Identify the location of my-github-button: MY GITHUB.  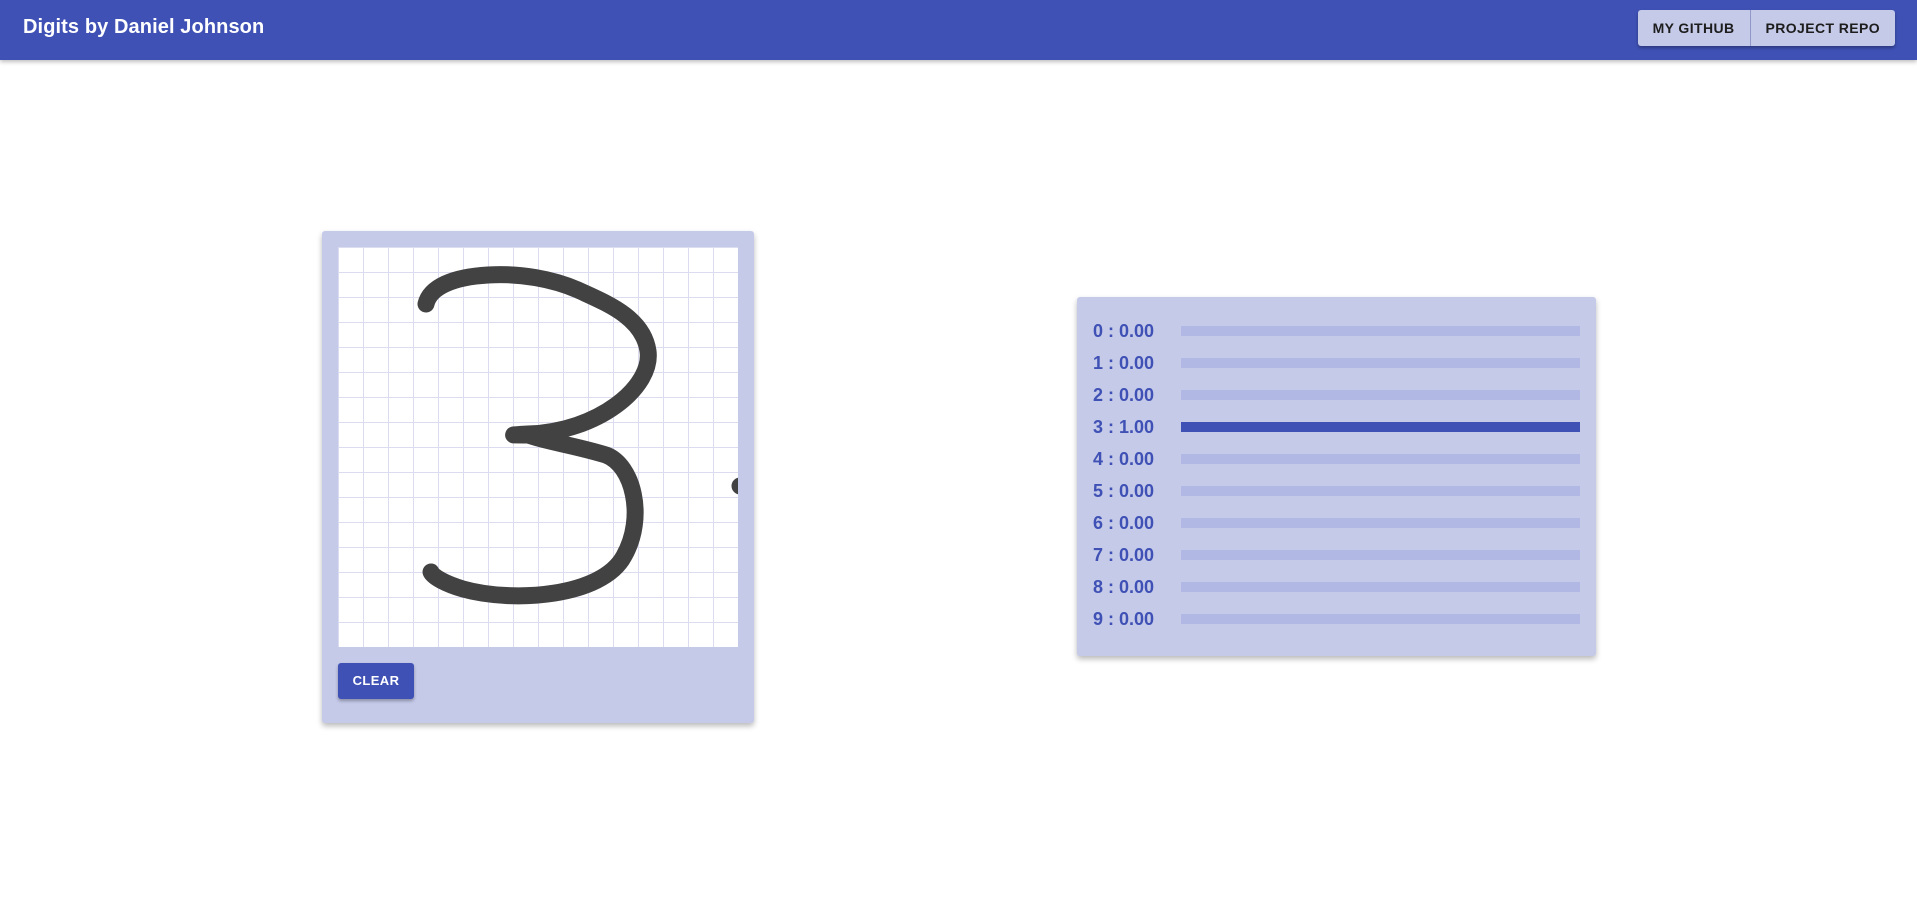
(1694, 28).